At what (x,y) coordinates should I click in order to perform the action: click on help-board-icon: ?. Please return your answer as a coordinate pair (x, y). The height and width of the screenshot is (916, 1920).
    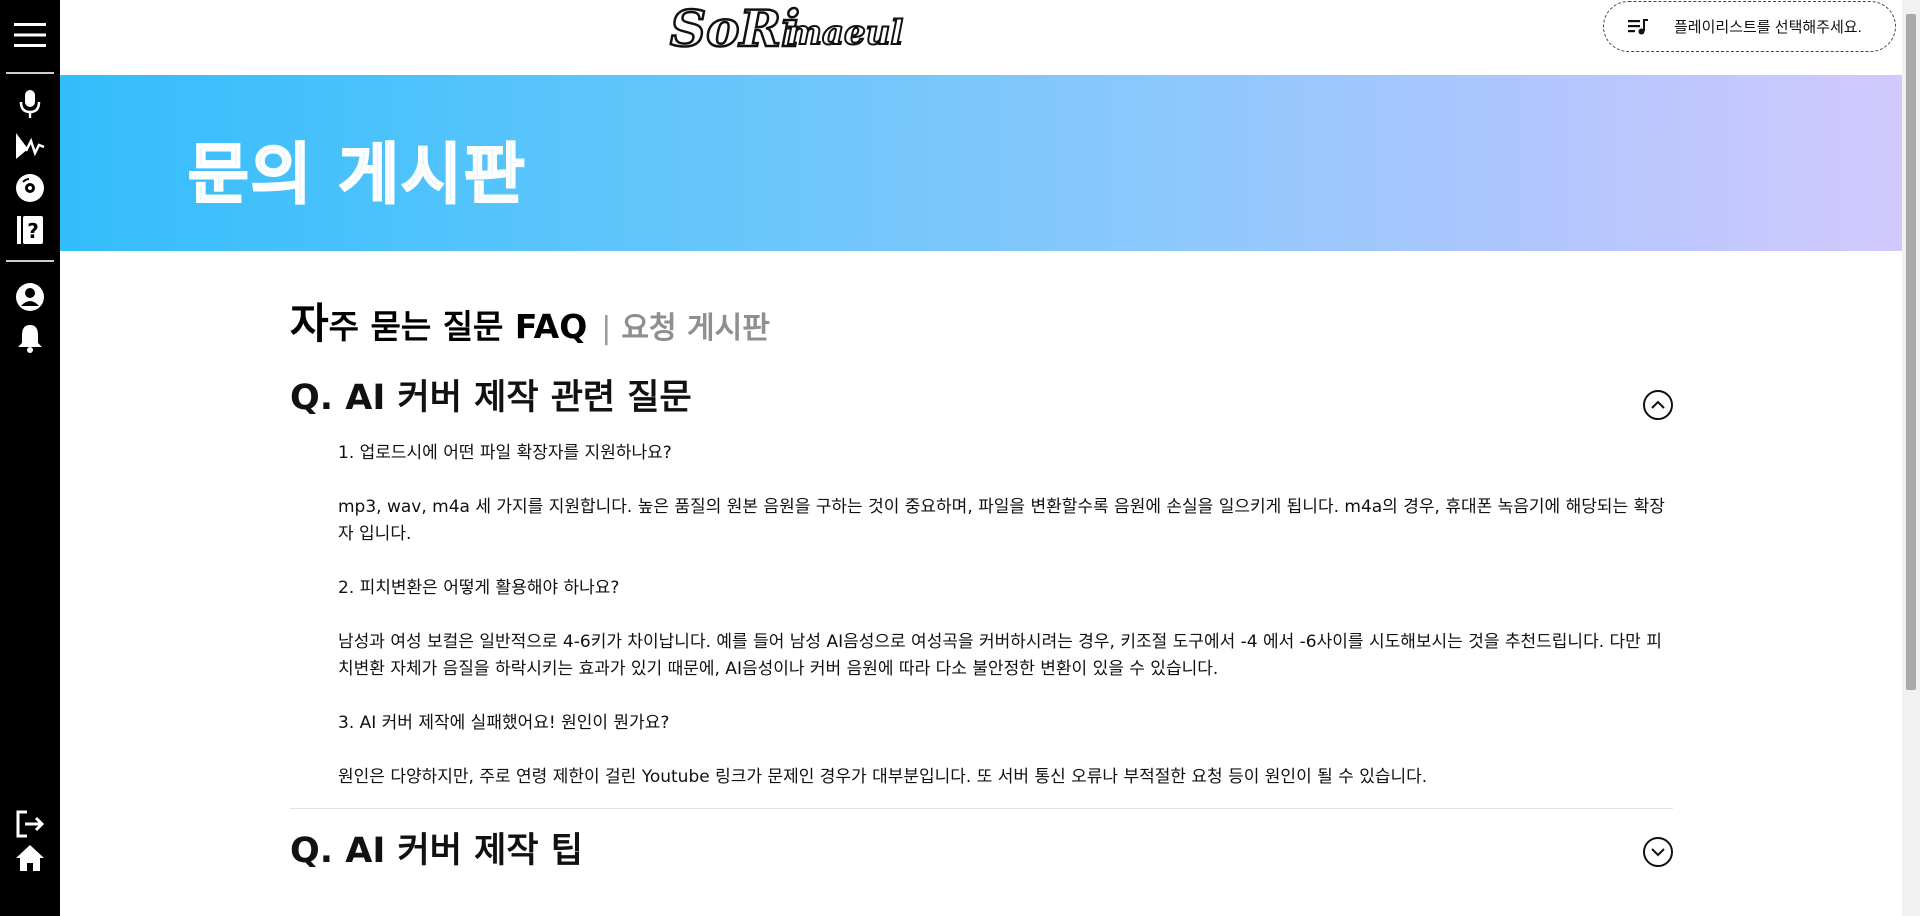
    Looking at the image, I should click on (30, 230).